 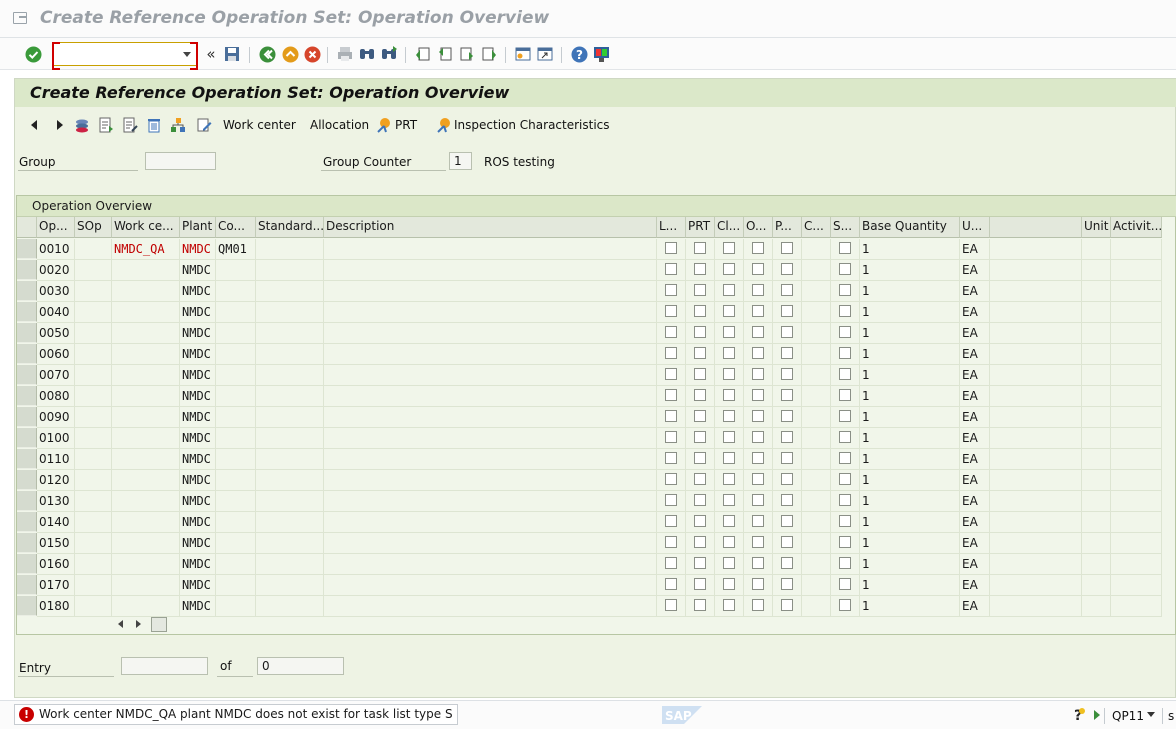 What do you see at coordinates (56, 543) in the screenshot?
I see `cell-op: 0150` at bounding box center [56, 543].